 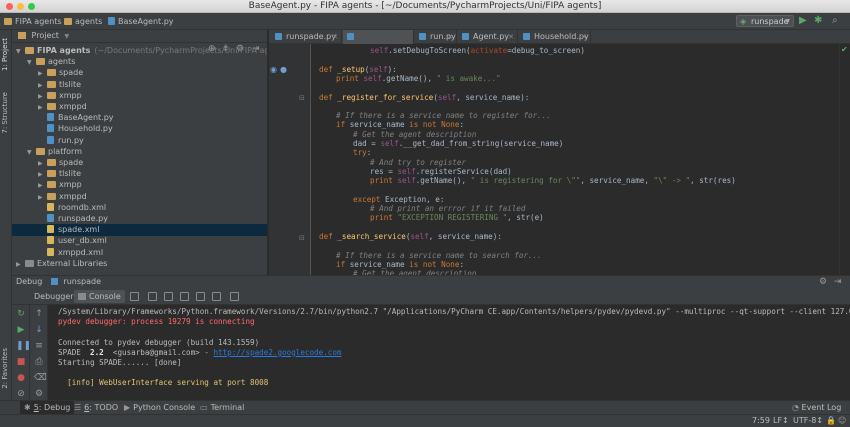 I want to click on close-window-button, so click(x=9, y=6).